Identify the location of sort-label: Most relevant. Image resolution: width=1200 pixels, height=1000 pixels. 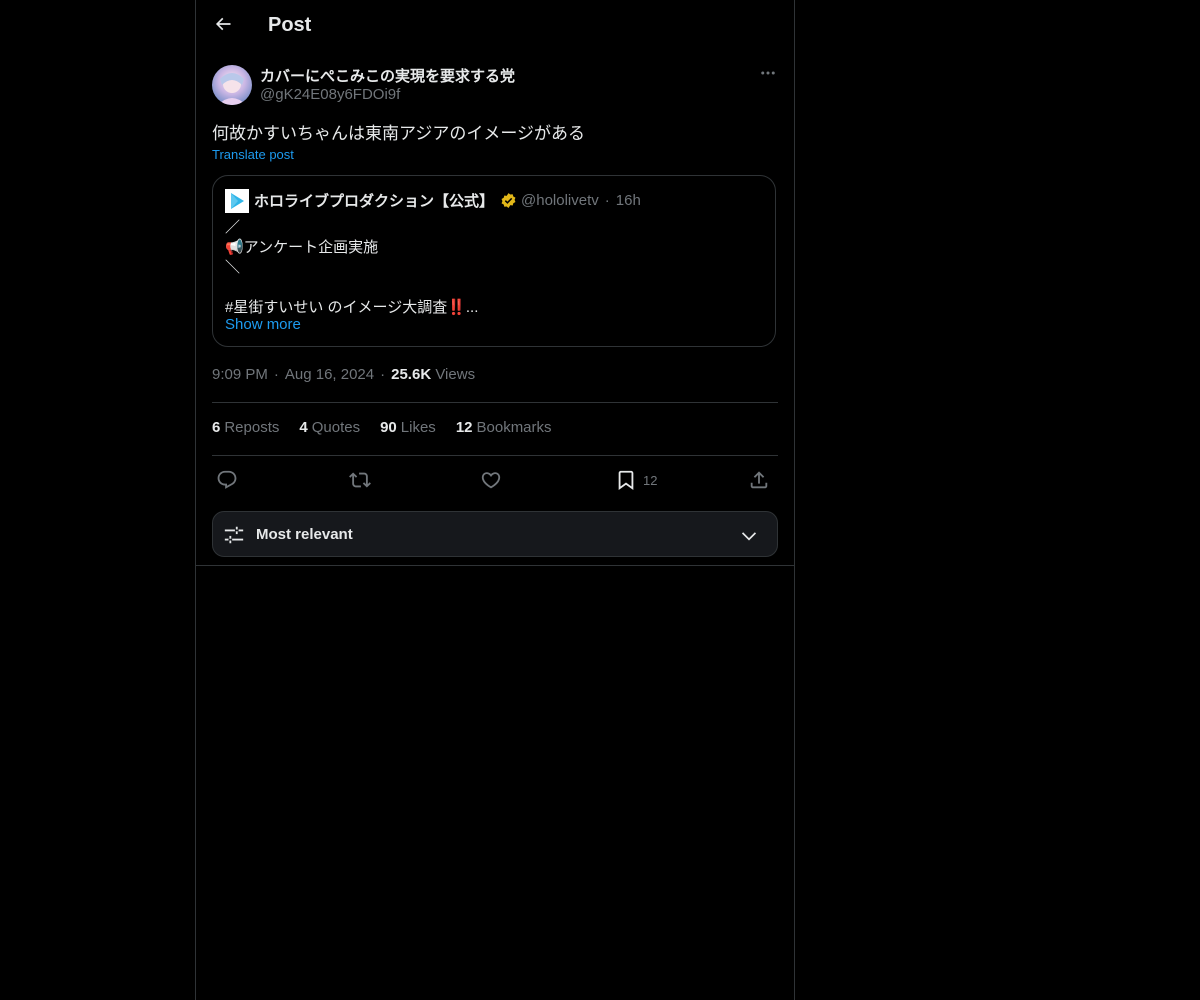
(304, 534).